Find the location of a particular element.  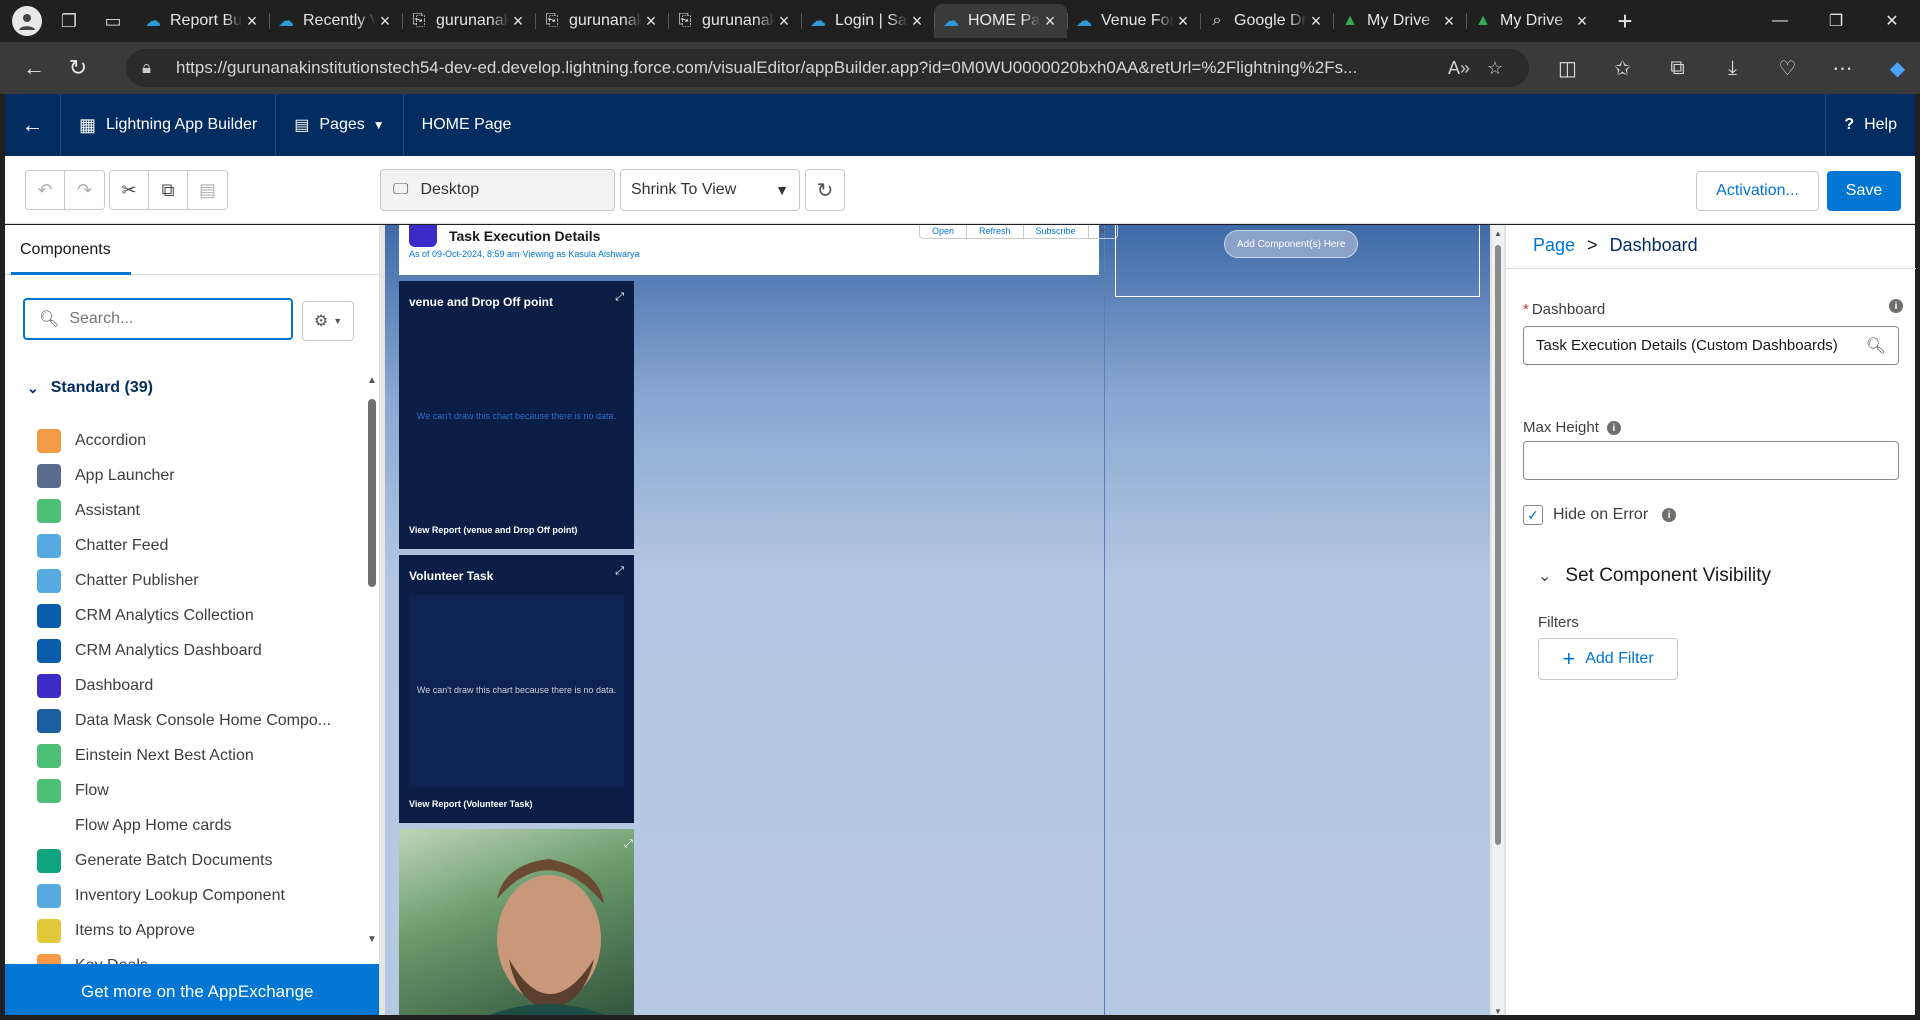

browser-tab: ☁ Login | Salesforce× is located at coordinates (867, 21).